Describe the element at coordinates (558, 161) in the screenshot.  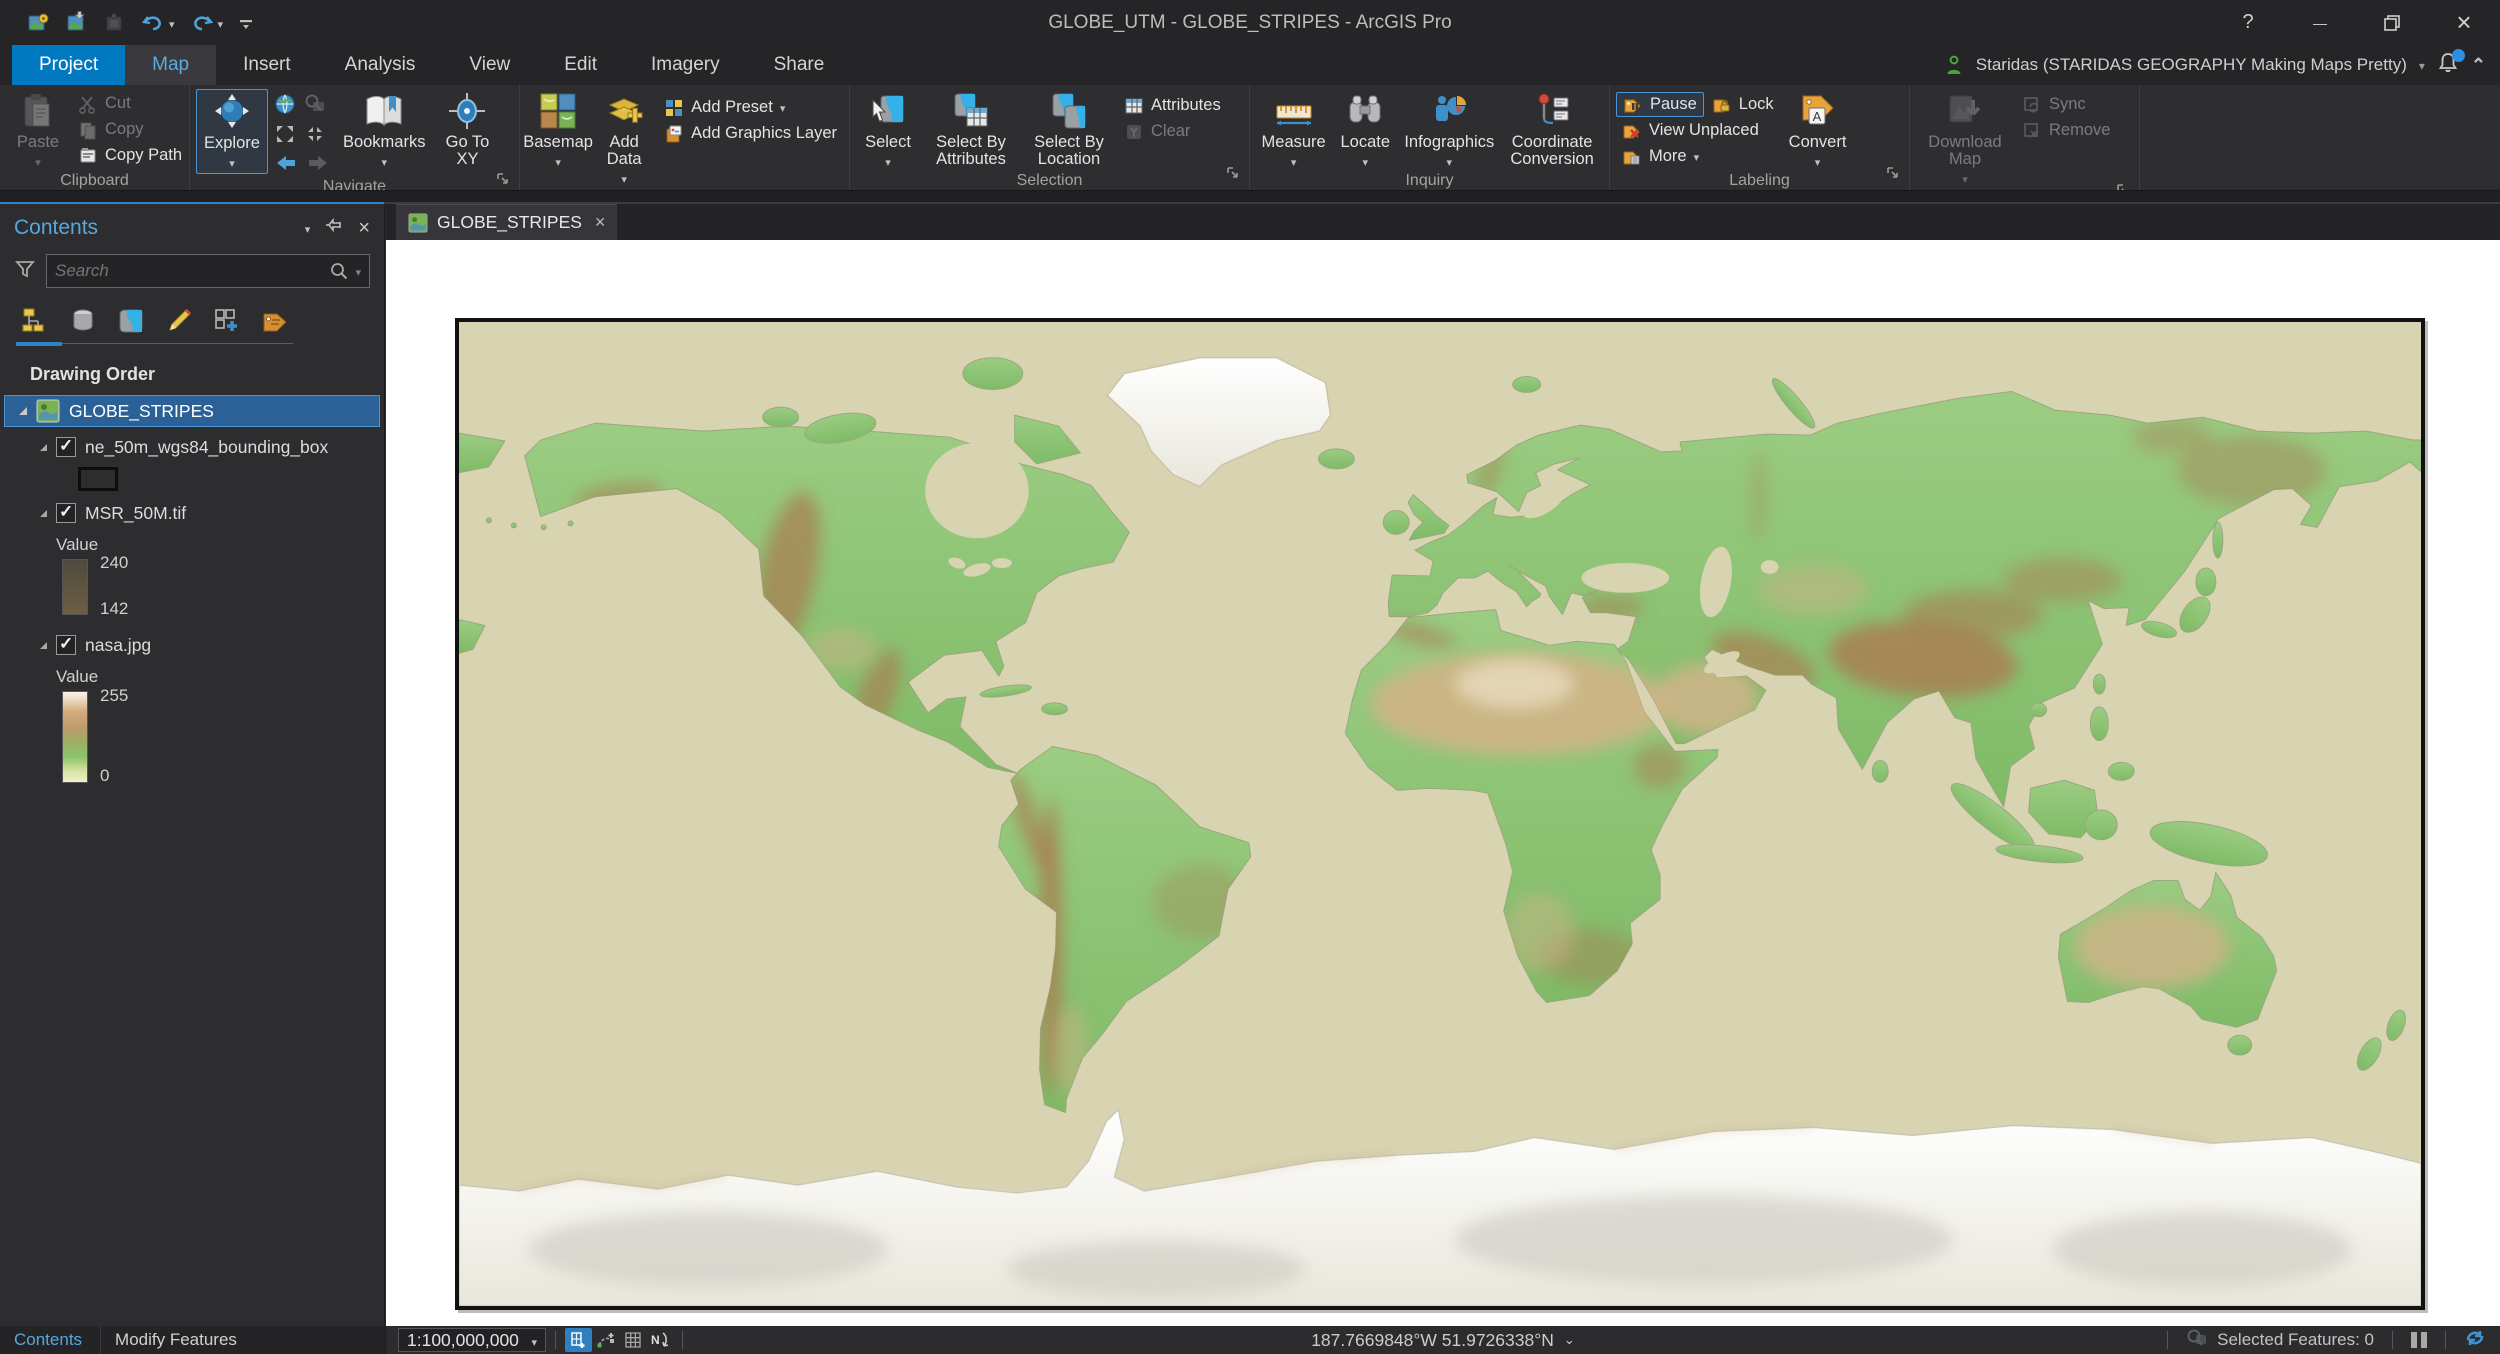
I see `basemap-dropdown-caret` at that location.